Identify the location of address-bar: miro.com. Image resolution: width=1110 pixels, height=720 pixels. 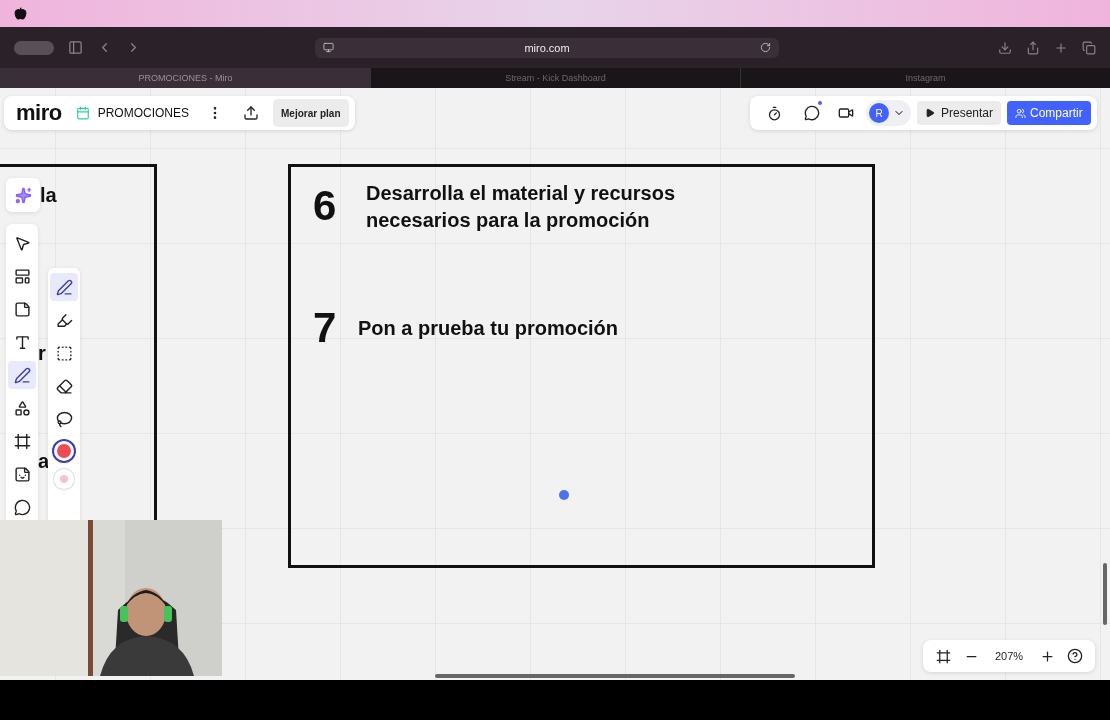
(547, 47).